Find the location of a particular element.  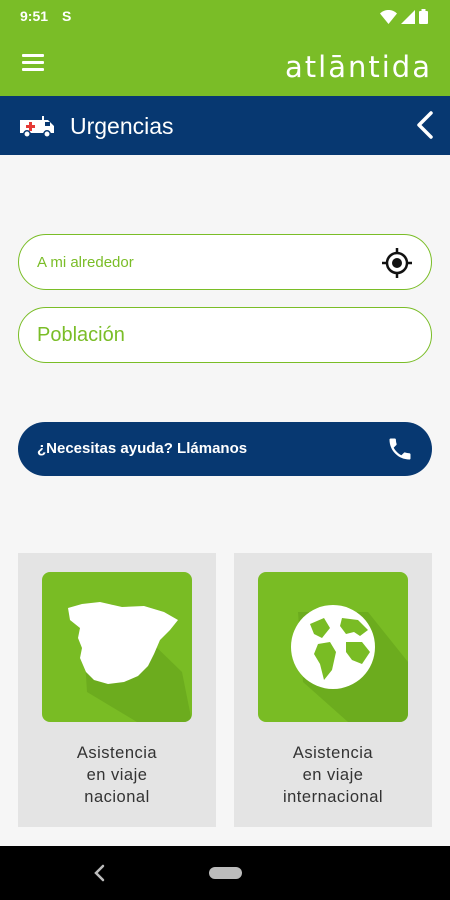

nav-home-pill is located at coordinates (225, 873).